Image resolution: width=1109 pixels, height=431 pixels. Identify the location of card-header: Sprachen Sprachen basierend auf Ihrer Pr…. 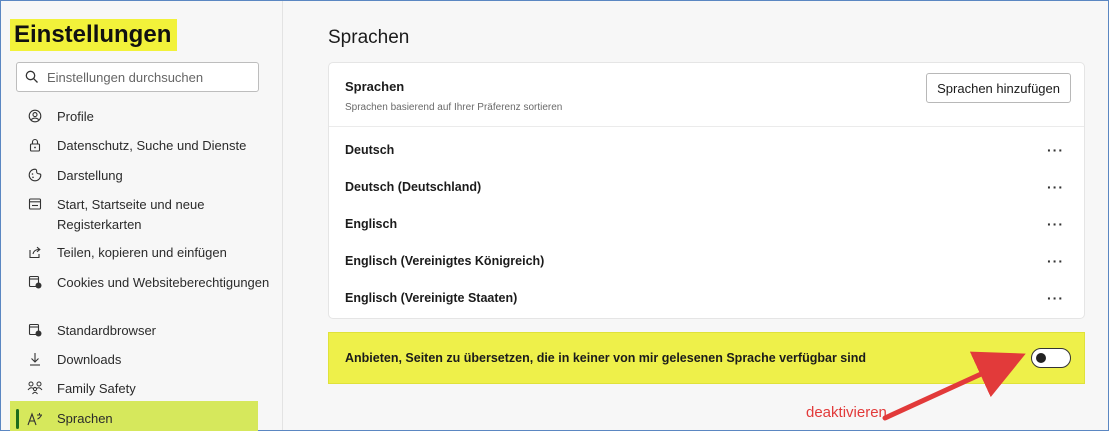
(706, 95).